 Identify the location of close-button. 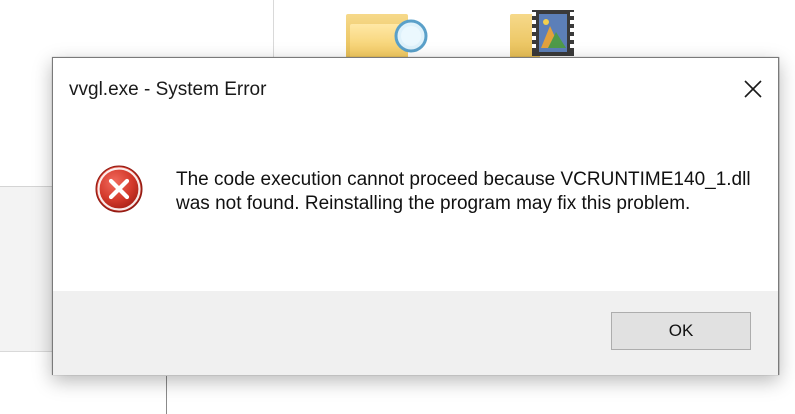
(753, 89).